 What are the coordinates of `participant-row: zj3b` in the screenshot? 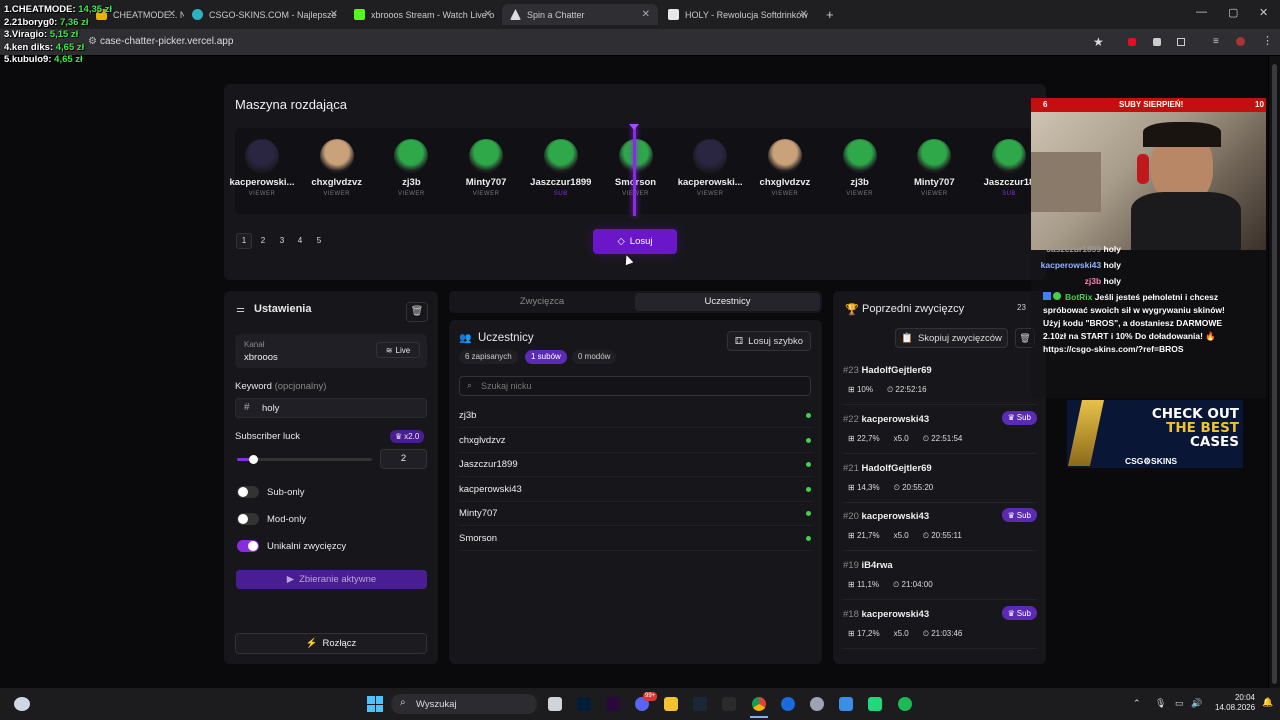 It's located at (636, 416).